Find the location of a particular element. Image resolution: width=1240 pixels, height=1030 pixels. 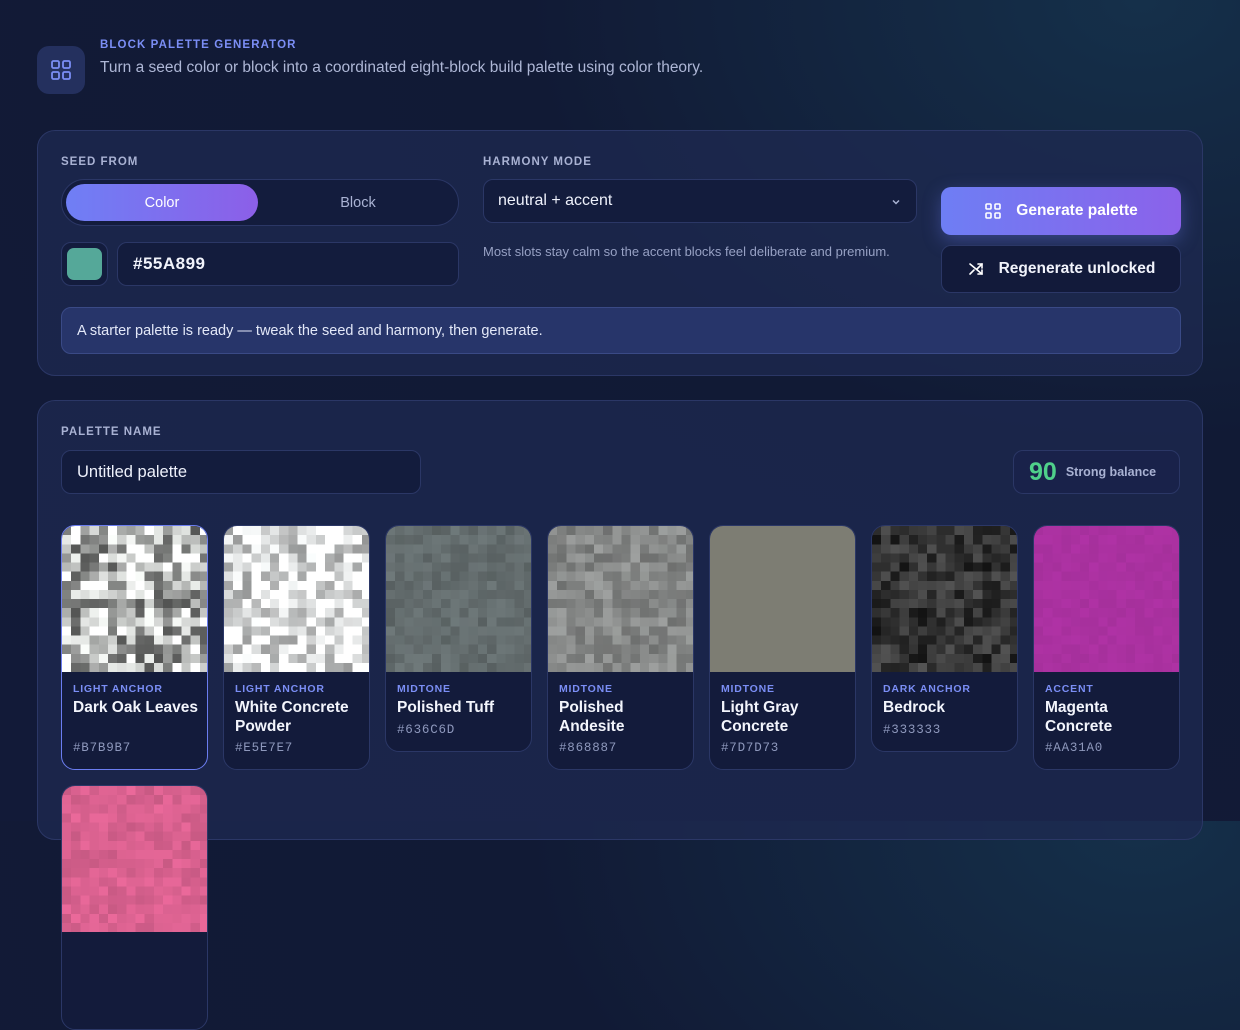

app-eyebrow: BLOCK PALETTE GENERATOR is located at coordinates (198, 45).